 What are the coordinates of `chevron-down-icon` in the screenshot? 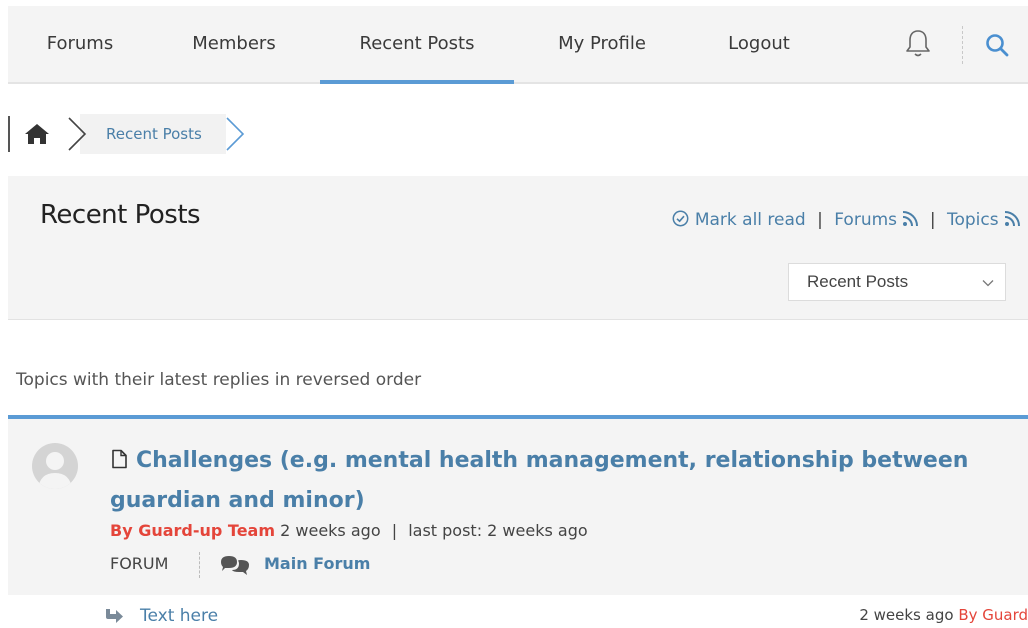 It's located at (988, 283).